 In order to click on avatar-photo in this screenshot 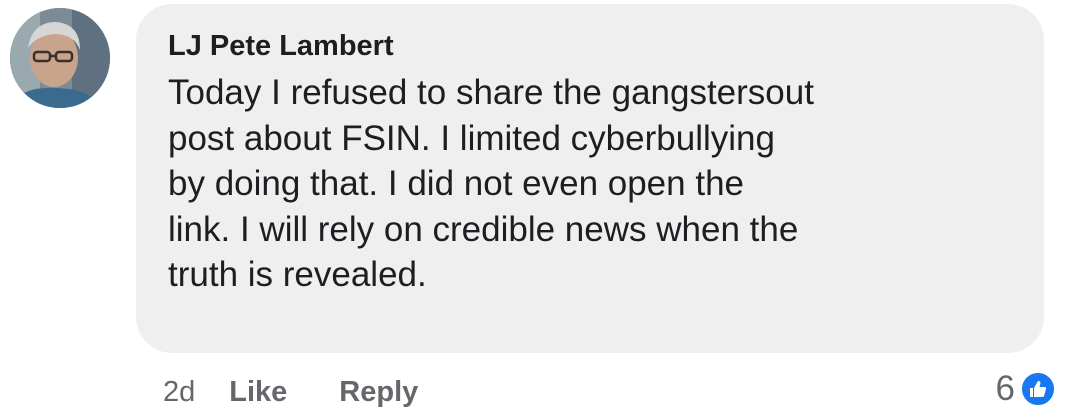, I will do `click(60, 58)`.